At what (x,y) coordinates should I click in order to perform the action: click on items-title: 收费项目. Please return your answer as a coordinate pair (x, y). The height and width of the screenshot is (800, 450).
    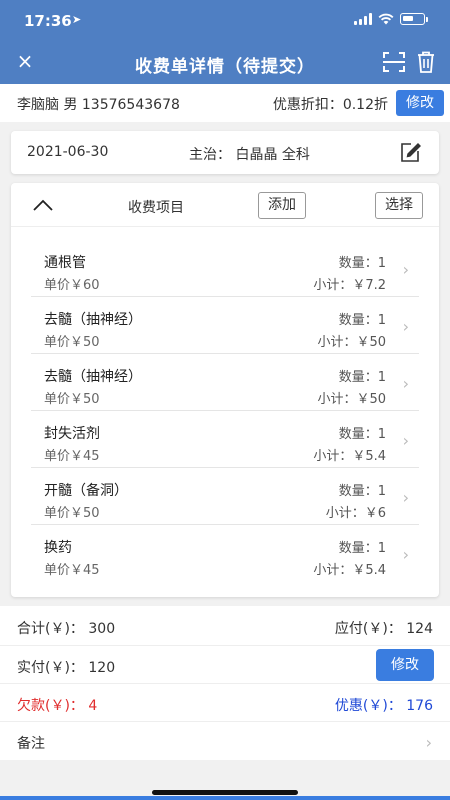
    Looking at the image, I should click on (156, 208).